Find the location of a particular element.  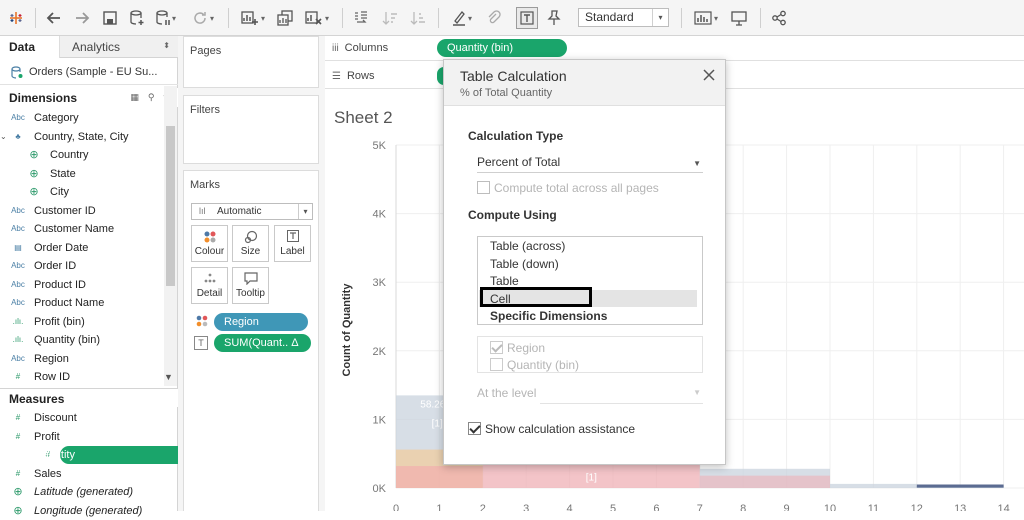

field-country-state-city: ♣ Country, State, City ⌄ is located at coordinates (81, 137).